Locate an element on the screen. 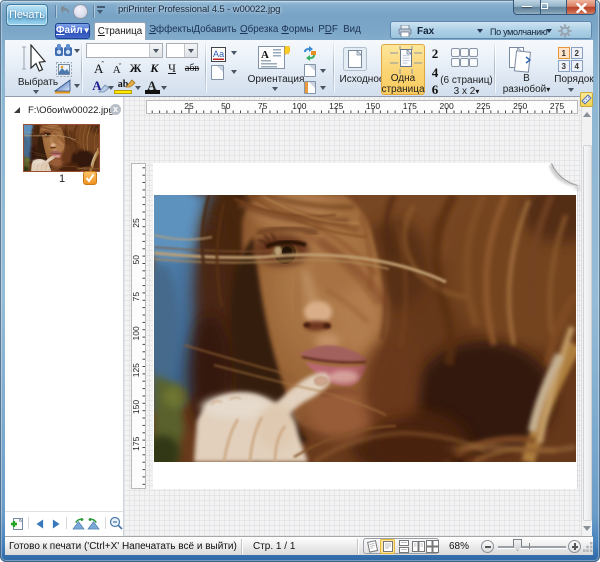 The height and width of the screenshot is (562, 600). svg-text: 225 is located at coordinates (483, 106).